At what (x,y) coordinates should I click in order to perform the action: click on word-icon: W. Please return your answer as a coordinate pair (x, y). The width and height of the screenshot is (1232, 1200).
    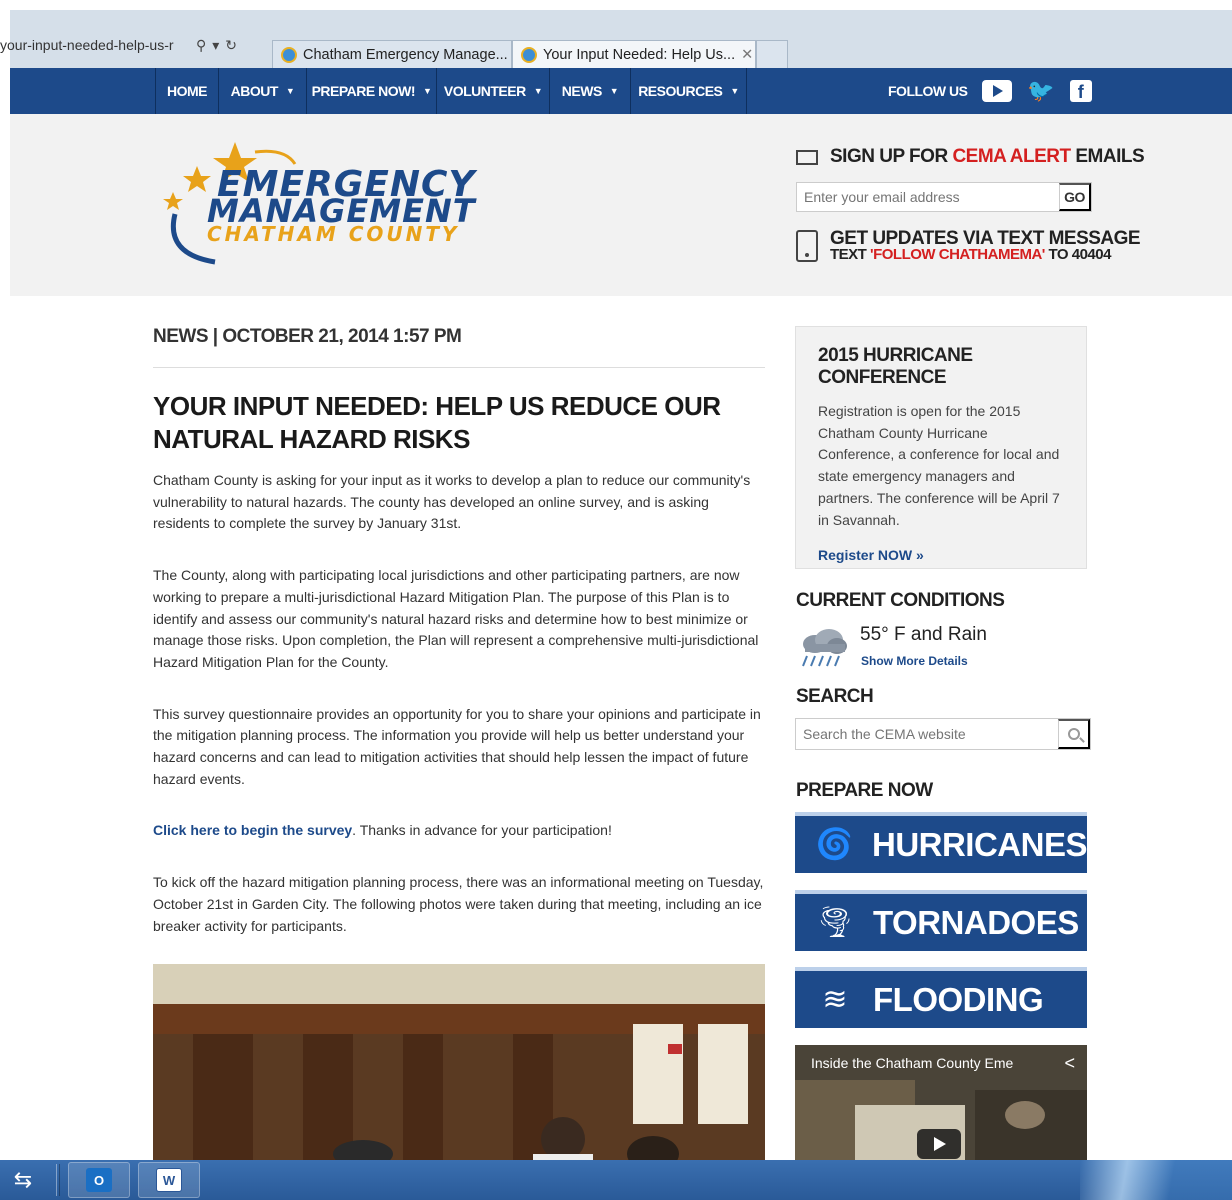
    Looking at the image, I should click on (169, 1180).